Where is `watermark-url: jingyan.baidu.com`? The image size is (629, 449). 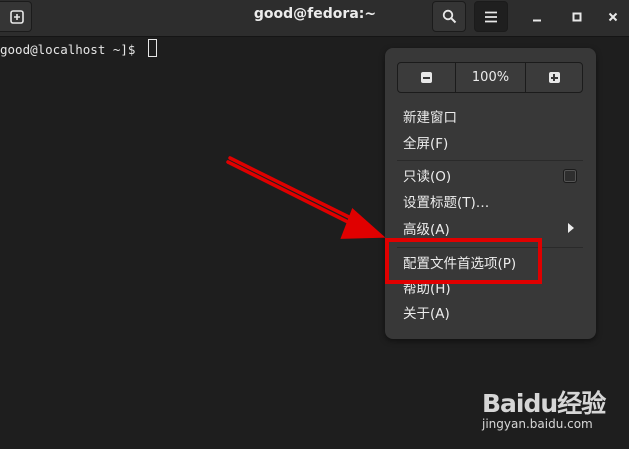
watermark-url: jingyan.baidu.com is located at coordinates (537, 424).